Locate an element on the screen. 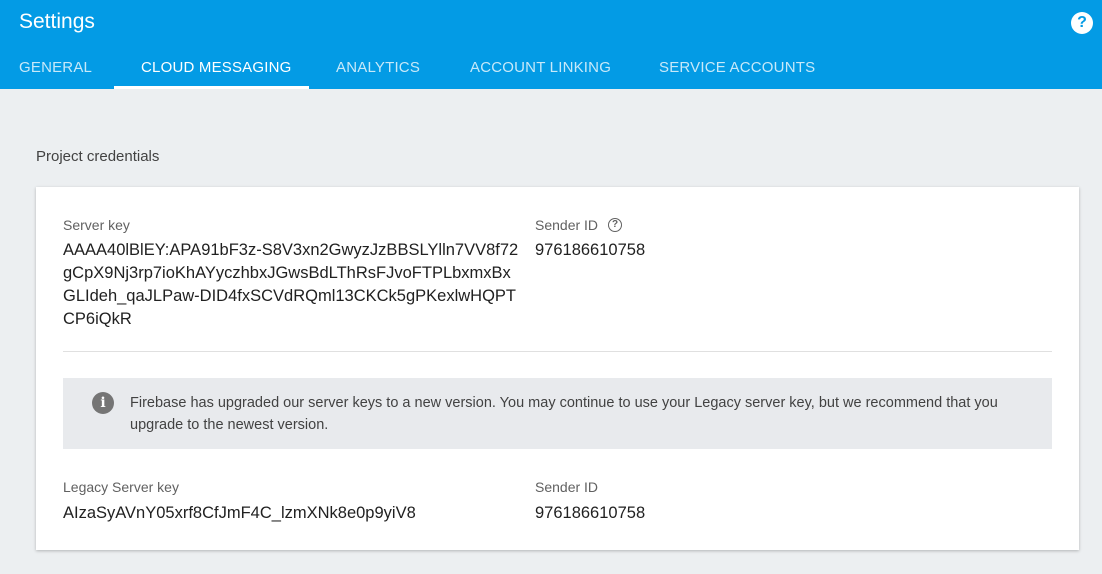 The height and width of the screenshot is (574, 1102). info-icon: i is located at coordinates (103, 403).